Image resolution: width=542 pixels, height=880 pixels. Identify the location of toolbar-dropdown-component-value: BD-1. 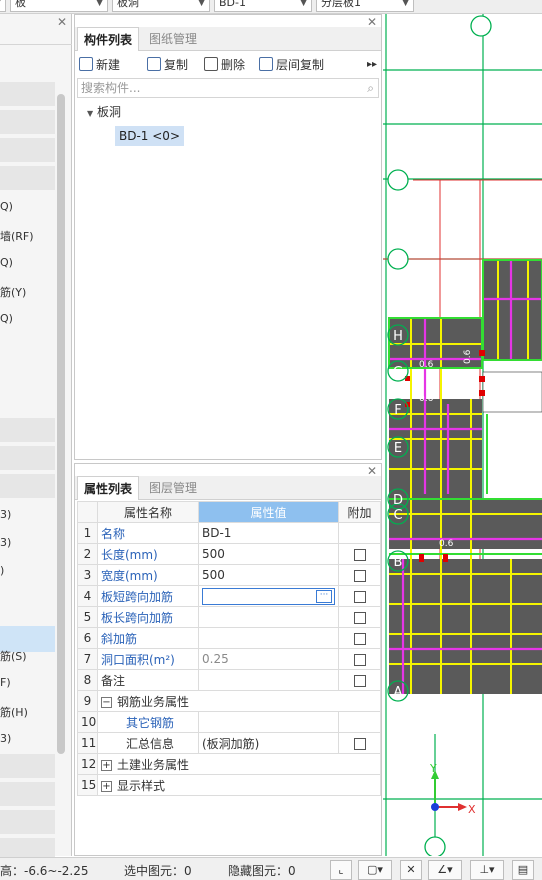
(232, 4).